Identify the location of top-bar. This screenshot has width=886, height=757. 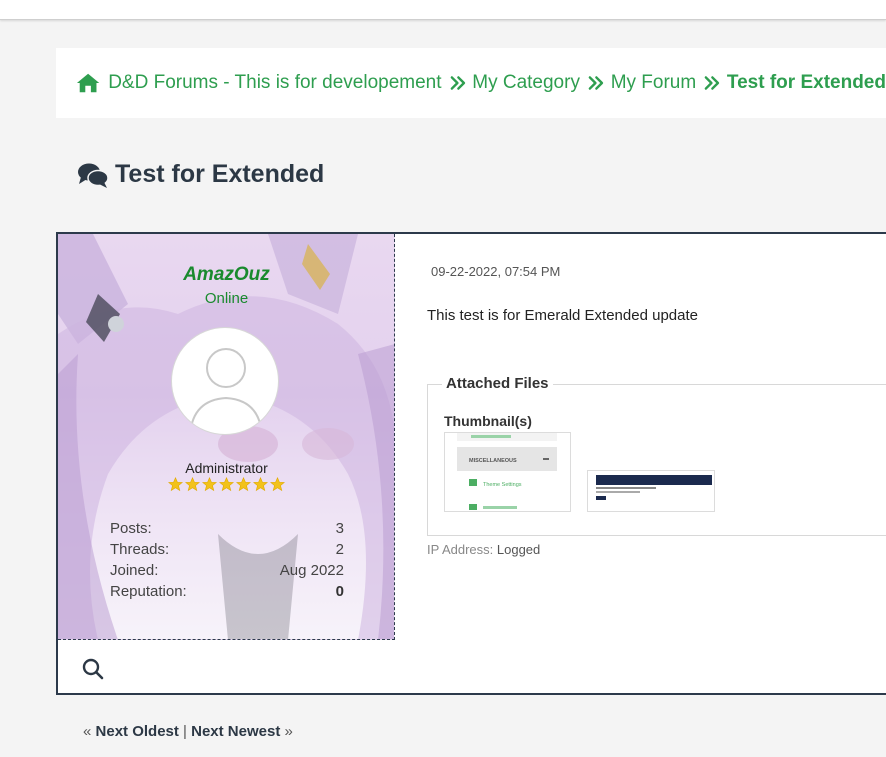
(443, 10).